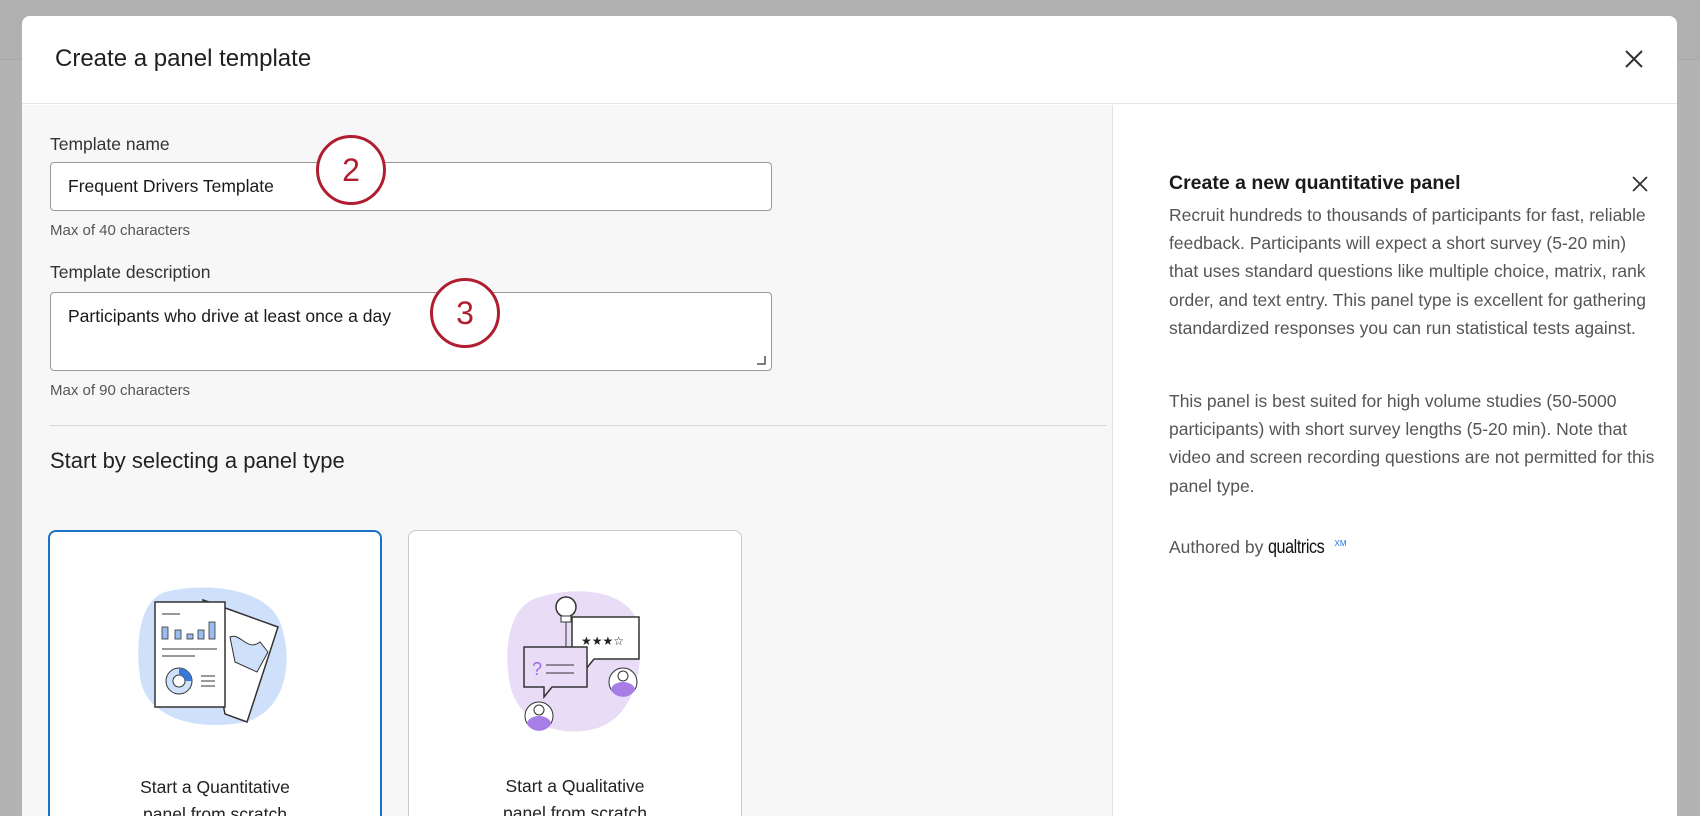 The image size is (1700, 816). I want to click on close-icon, so click(1634, 59).